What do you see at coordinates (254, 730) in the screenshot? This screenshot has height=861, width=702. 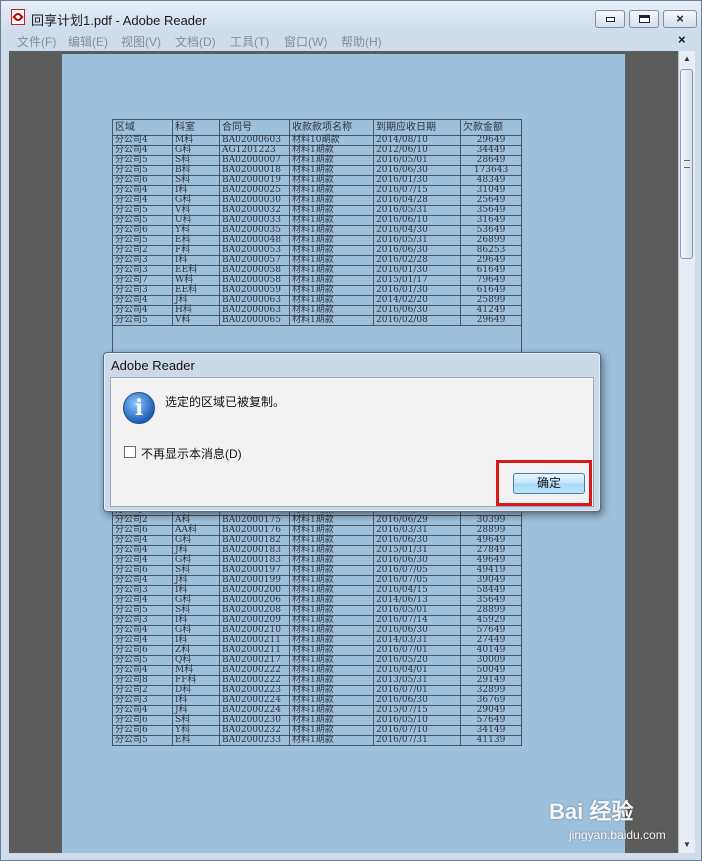 I see `table-cell: BA02000232` at bounding box center [254, 730].